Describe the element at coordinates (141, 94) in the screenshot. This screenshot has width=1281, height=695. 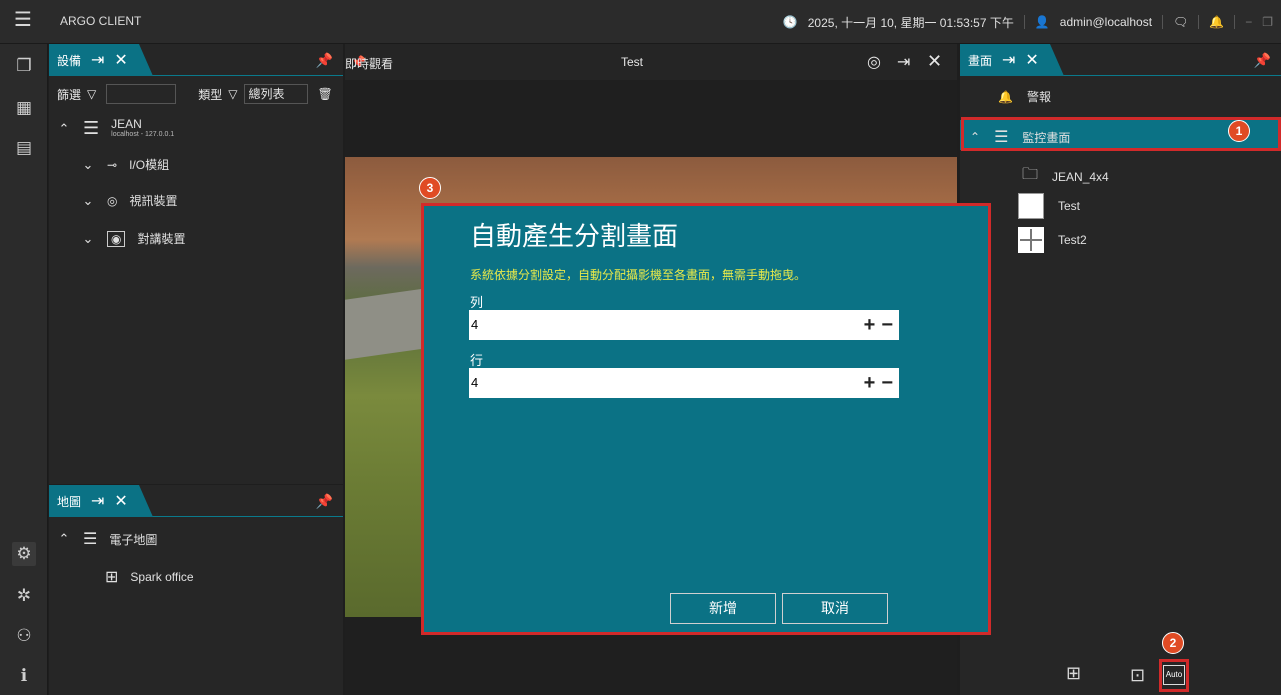
I see `filter-input` at that location.